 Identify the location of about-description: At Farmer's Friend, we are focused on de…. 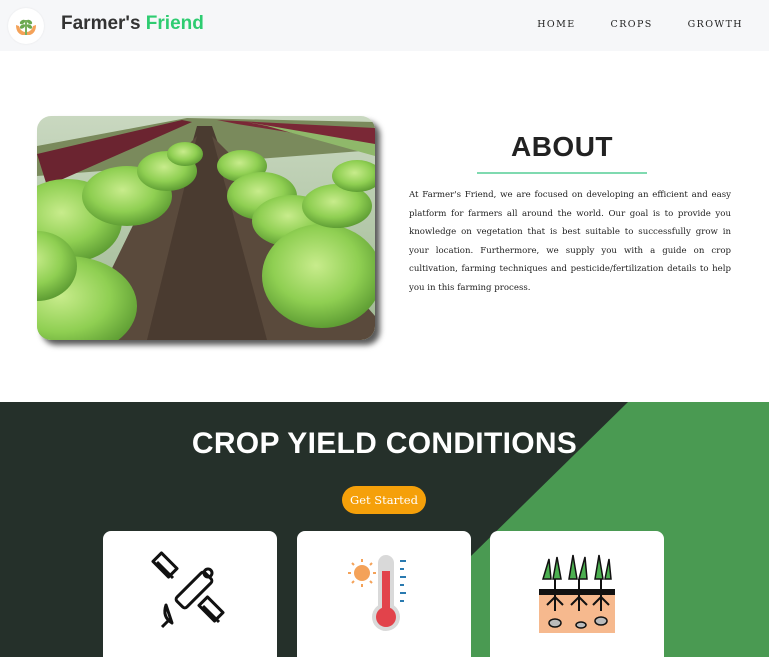
(570, 241).